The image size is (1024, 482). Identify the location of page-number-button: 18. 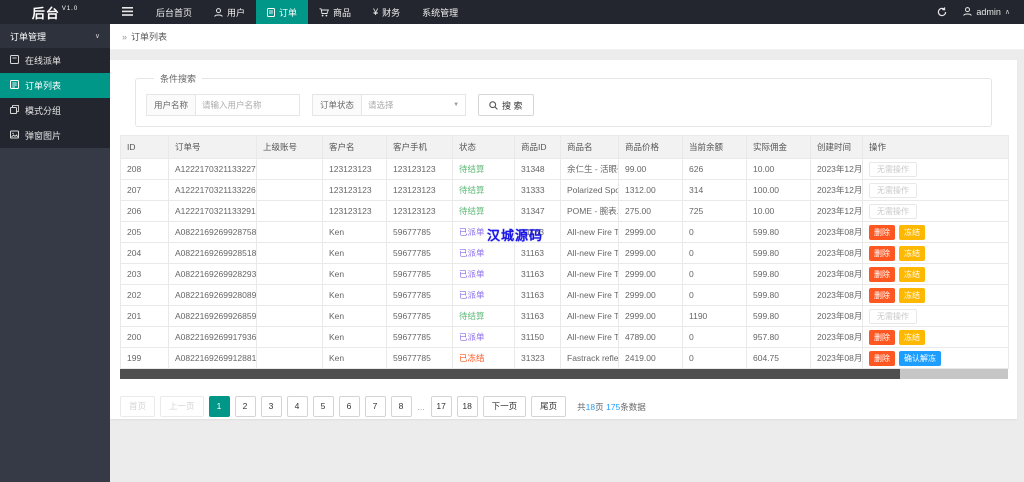
(467, 406).